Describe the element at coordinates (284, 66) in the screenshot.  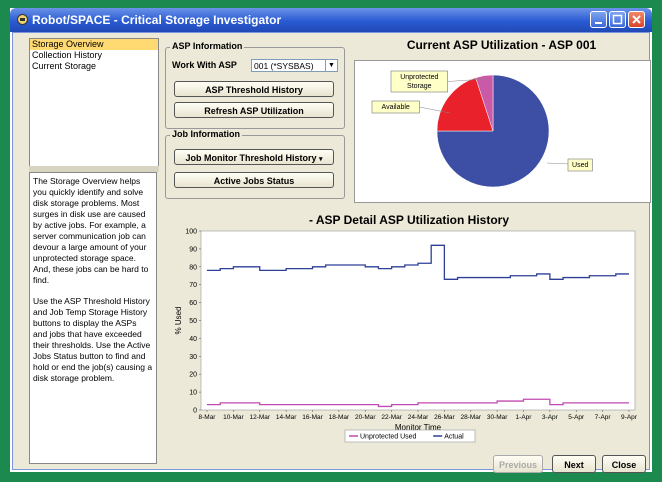
I see `asp-select-value: 001 (*SYSBAS)` at that location.